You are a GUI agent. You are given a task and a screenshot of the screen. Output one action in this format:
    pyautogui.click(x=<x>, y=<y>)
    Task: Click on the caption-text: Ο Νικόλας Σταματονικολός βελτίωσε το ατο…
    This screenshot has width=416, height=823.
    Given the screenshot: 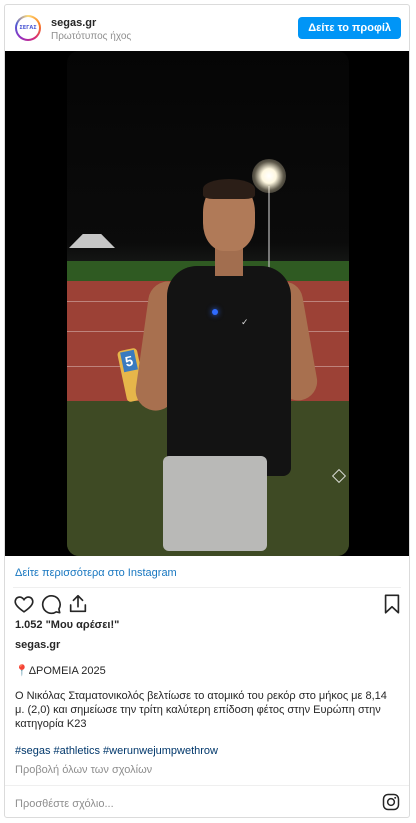 What is the action you would take?
    pyautogui.click(x=201, y=710)
    